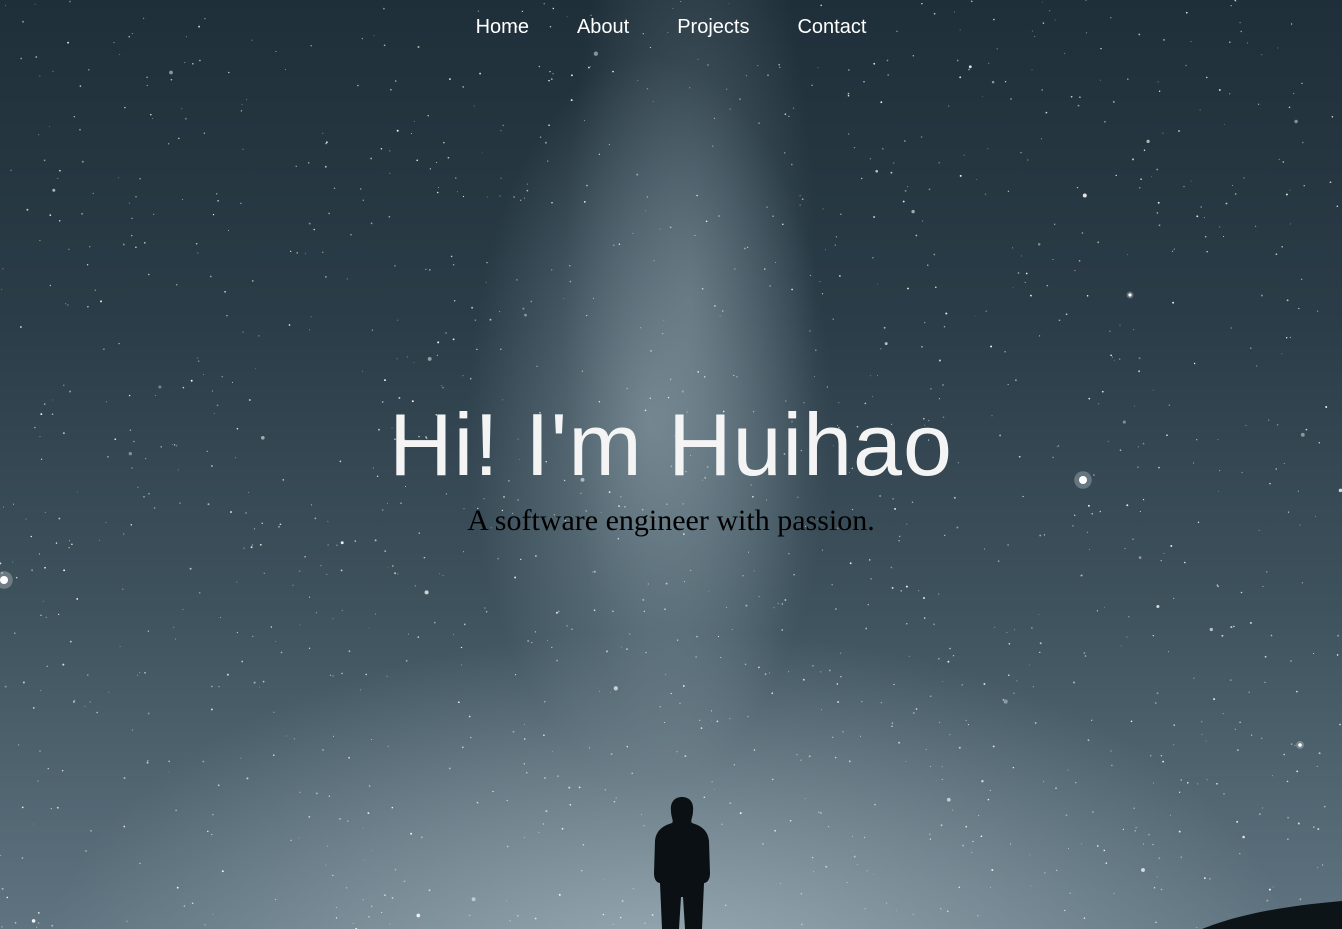 The height and width of the screenshot is (929, 1342). I want to click on nav-home-link: Home, so click(502, 27).